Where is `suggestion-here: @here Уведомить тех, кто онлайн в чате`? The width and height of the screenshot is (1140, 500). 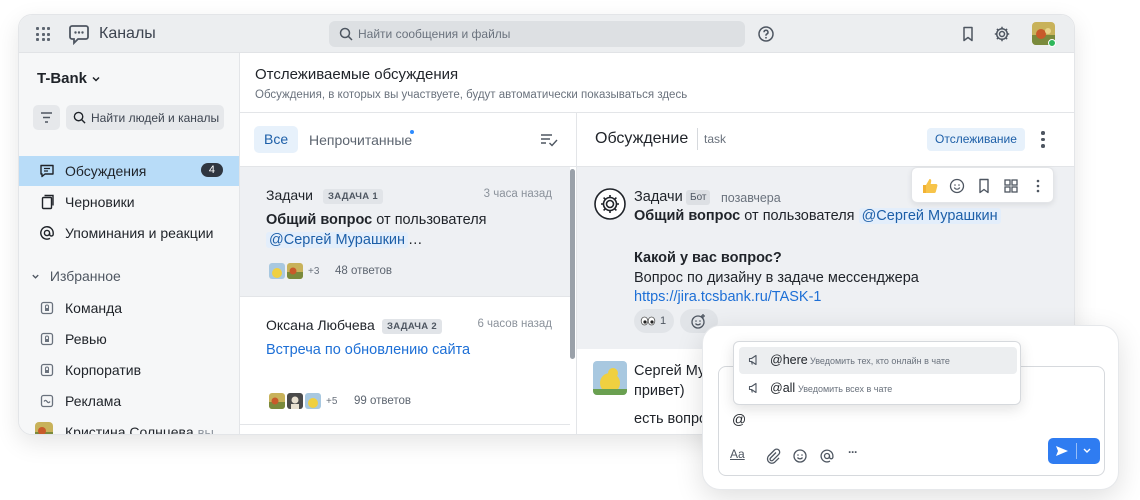
suggestion-here: @here Уведомить тех, кто онлайн в чате is located at coordinates (878, 360).